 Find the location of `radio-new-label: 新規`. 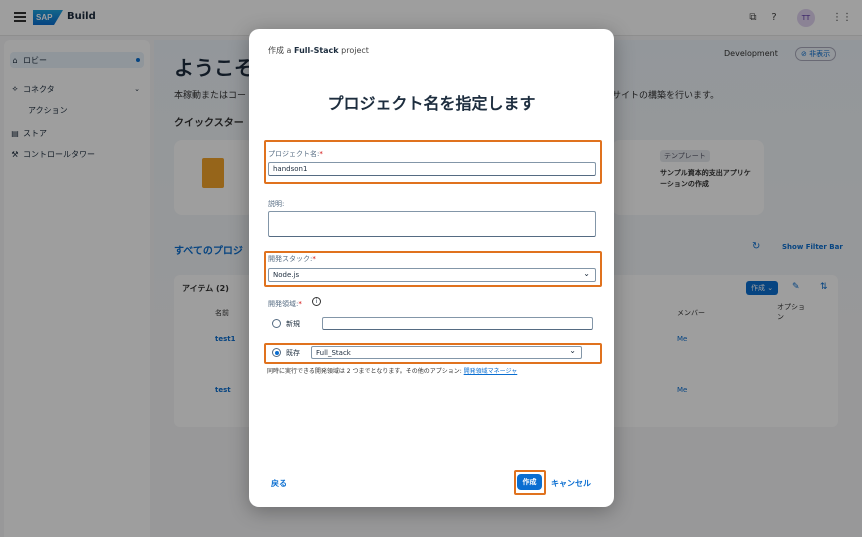

radio-new-label: 新規 is located at coordinates (293, 324).